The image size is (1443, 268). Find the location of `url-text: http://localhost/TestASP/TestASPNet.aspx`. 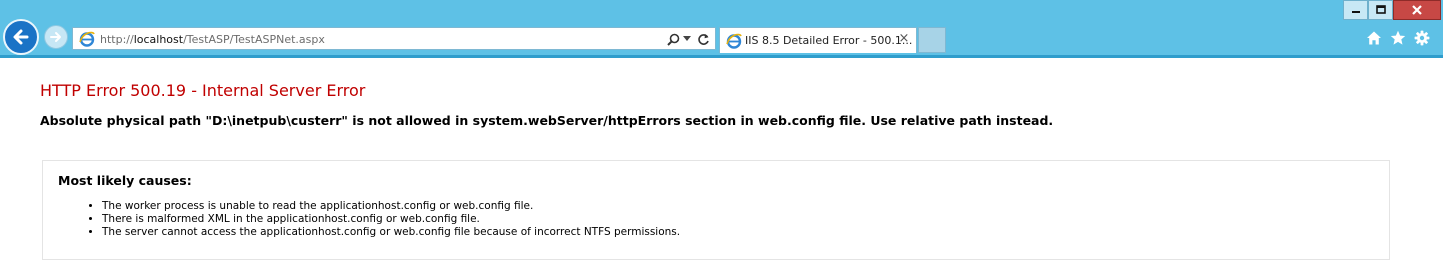

url-text: http://localhost/TestASP/TestASPNet.aspx is located at coordinates (212, 39).